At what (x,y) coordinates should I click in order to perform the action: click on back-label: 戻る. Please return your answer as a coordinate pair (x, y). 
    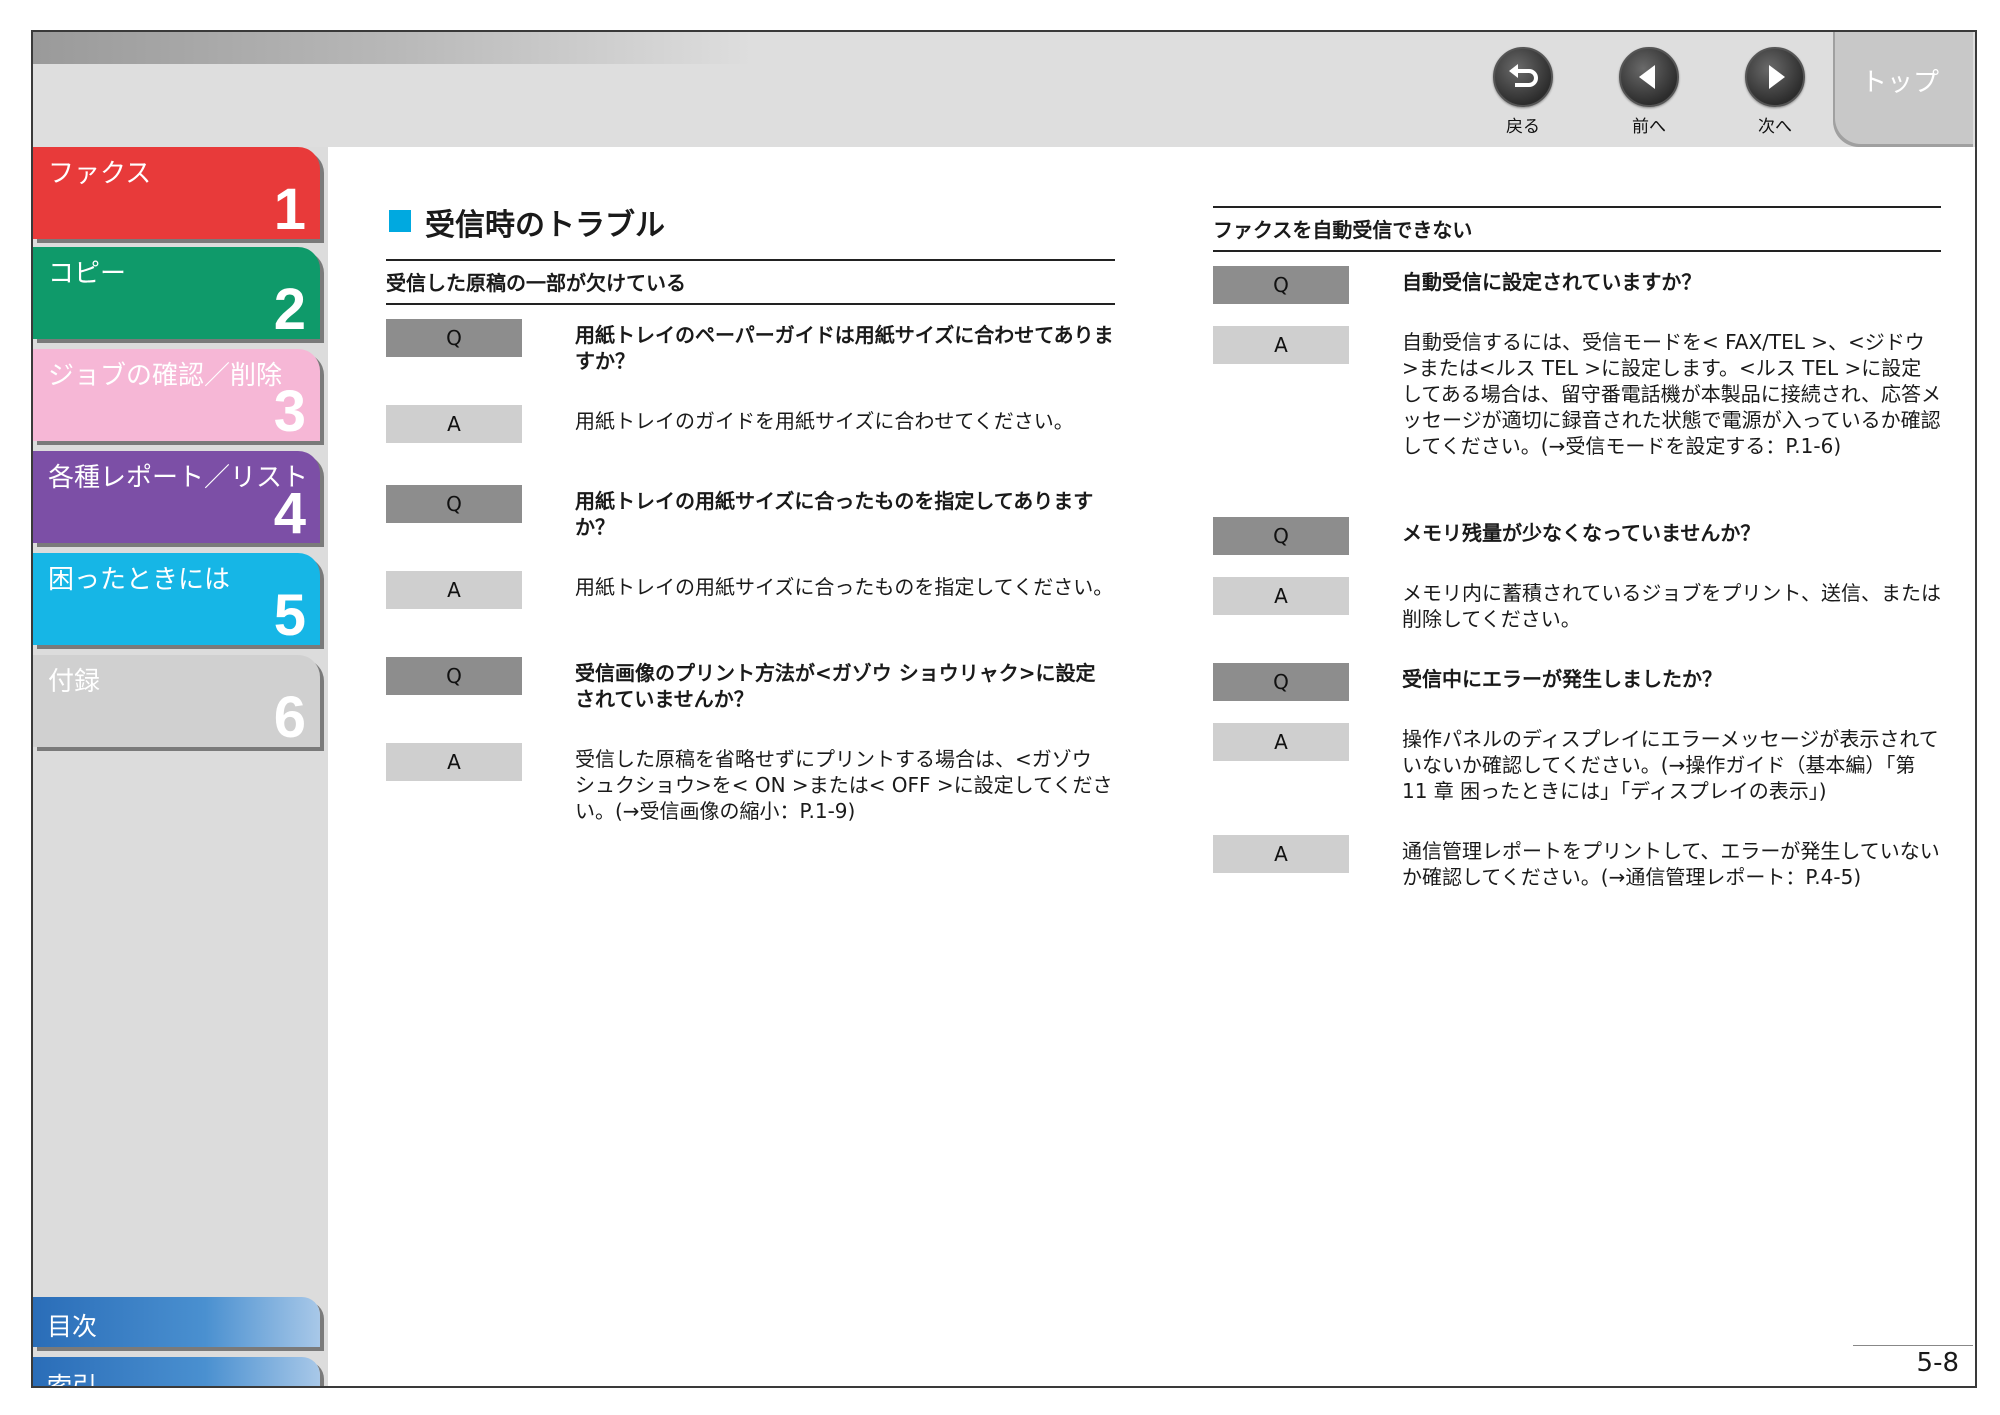
    Looking at the image, I should click on (1523, 127).